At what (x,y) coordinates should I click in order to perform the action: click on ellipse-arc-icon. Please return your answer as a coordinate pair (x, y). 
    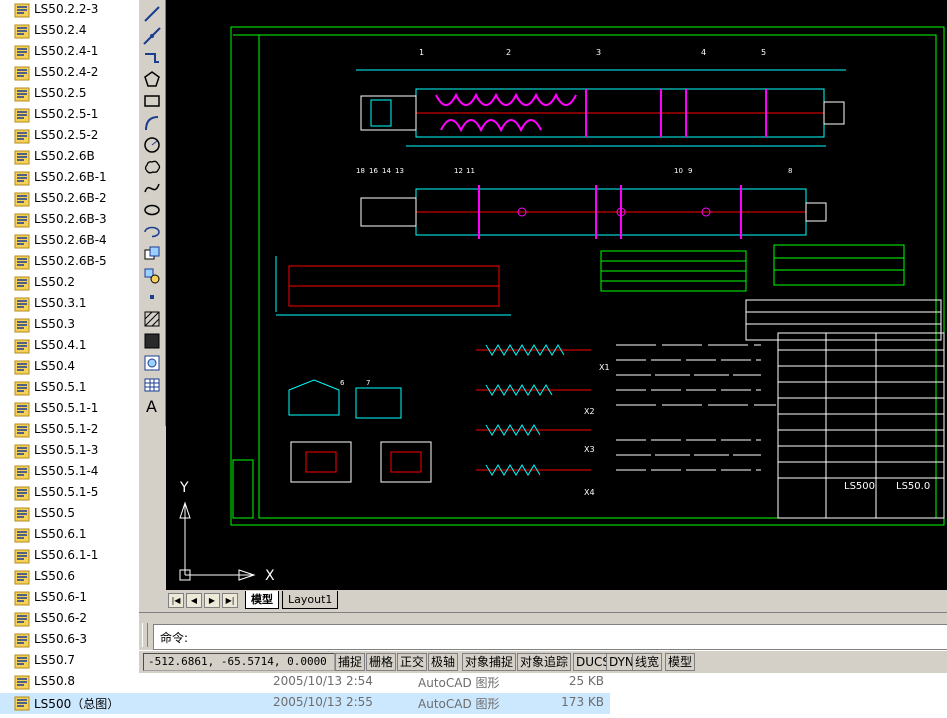
    Looking at the image, I should click on (152, 232).